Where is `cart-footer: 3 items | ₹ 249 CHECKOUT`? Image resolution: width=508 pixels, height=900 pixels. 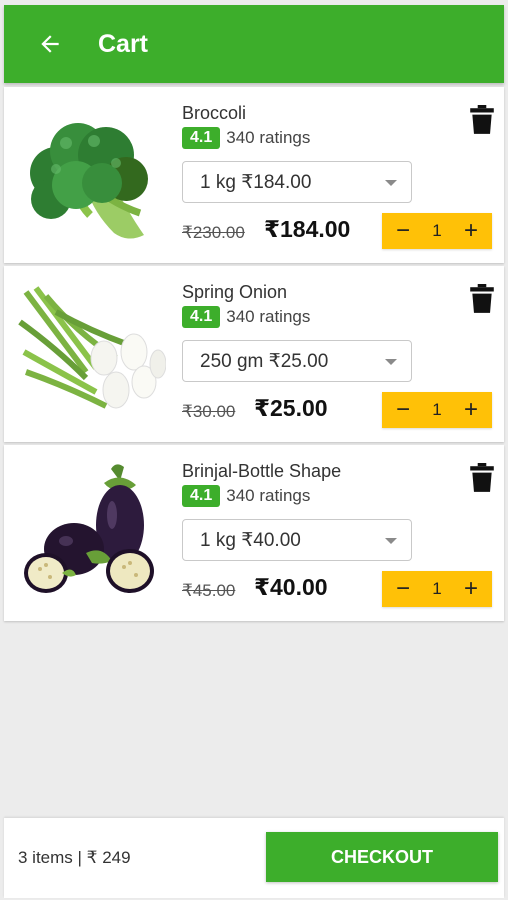 cart-footer: 3 items | ₹ 249 CHECKOUT is located at coordinates (254, 858).